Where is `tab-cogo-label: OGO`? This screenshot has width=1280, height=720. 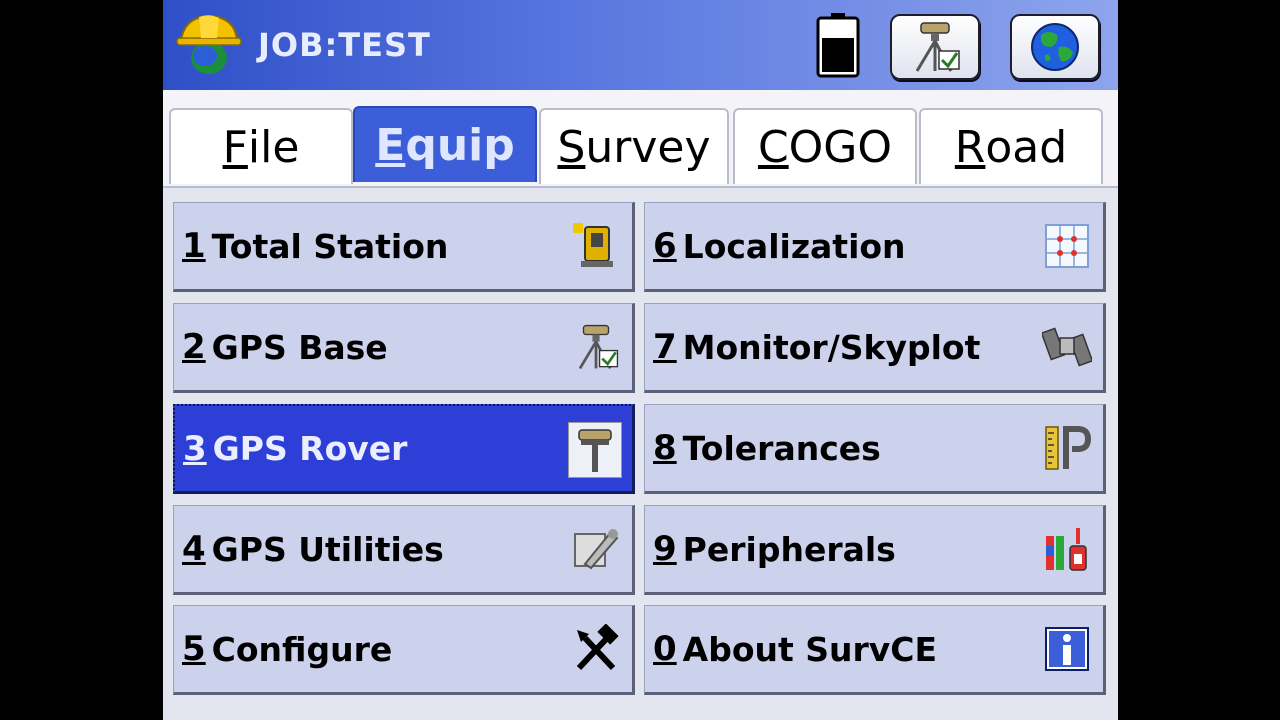 tab-cogo-label: OGO is located at coordinates (840, 147).